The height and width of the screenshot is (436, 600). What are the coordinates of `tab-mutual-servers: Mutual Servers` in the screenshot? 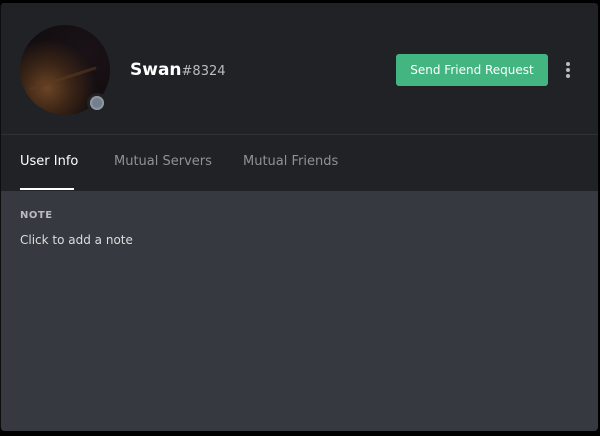 It's located at (163, 161).